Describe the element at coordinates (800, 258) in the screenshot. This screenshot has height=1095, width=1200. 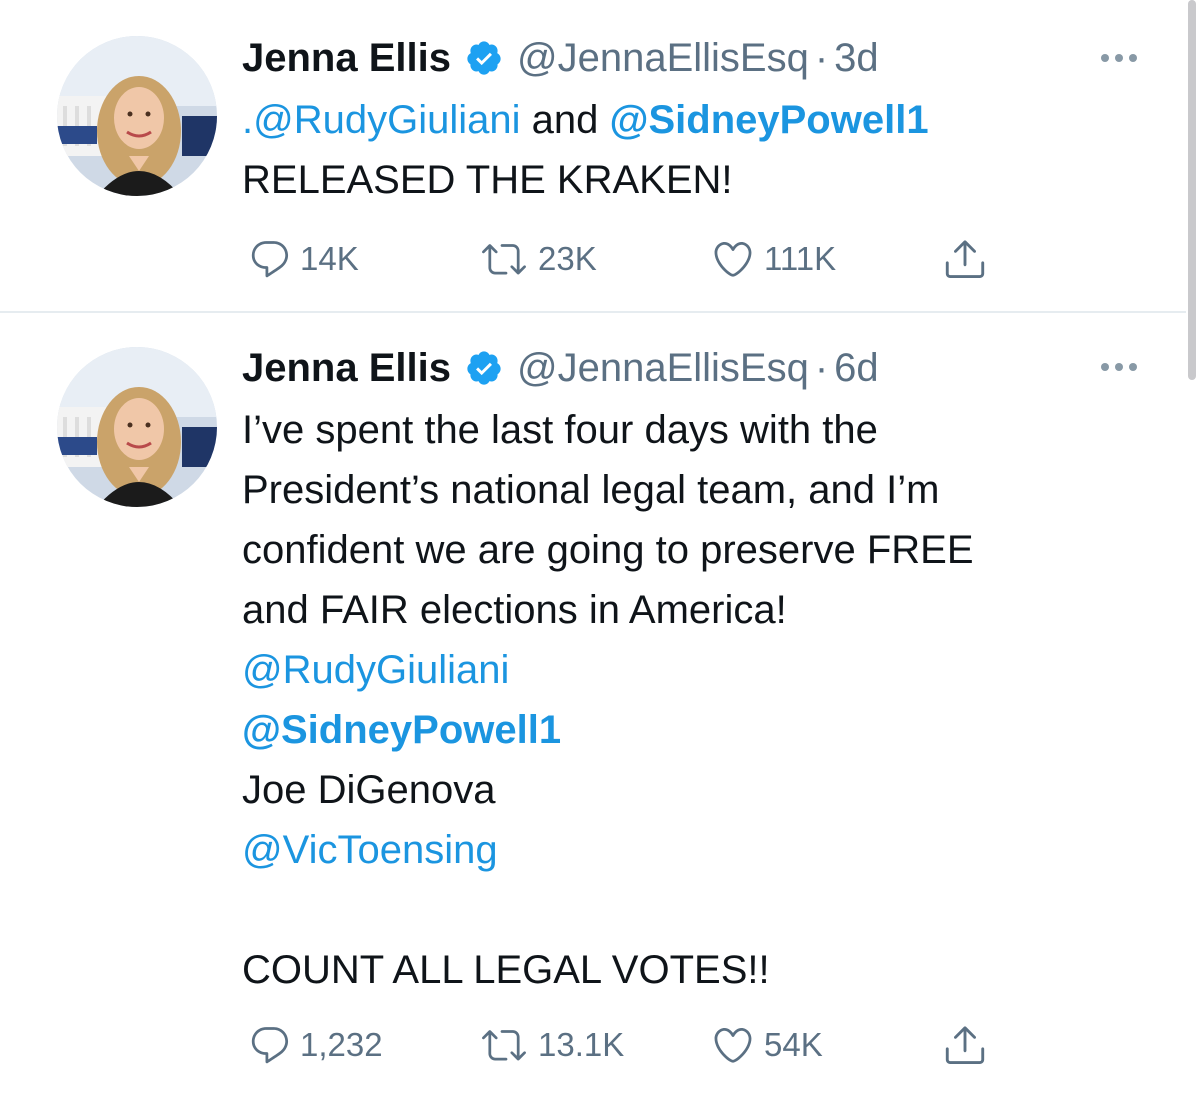
I see `like-count: 111K` at that location.